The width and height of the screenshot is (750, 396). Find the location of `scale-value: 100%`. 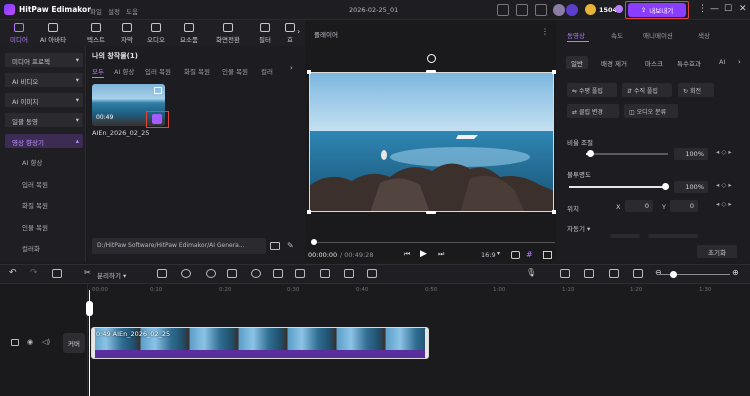

scale-value: 100% is located at coordinates (691, 154).